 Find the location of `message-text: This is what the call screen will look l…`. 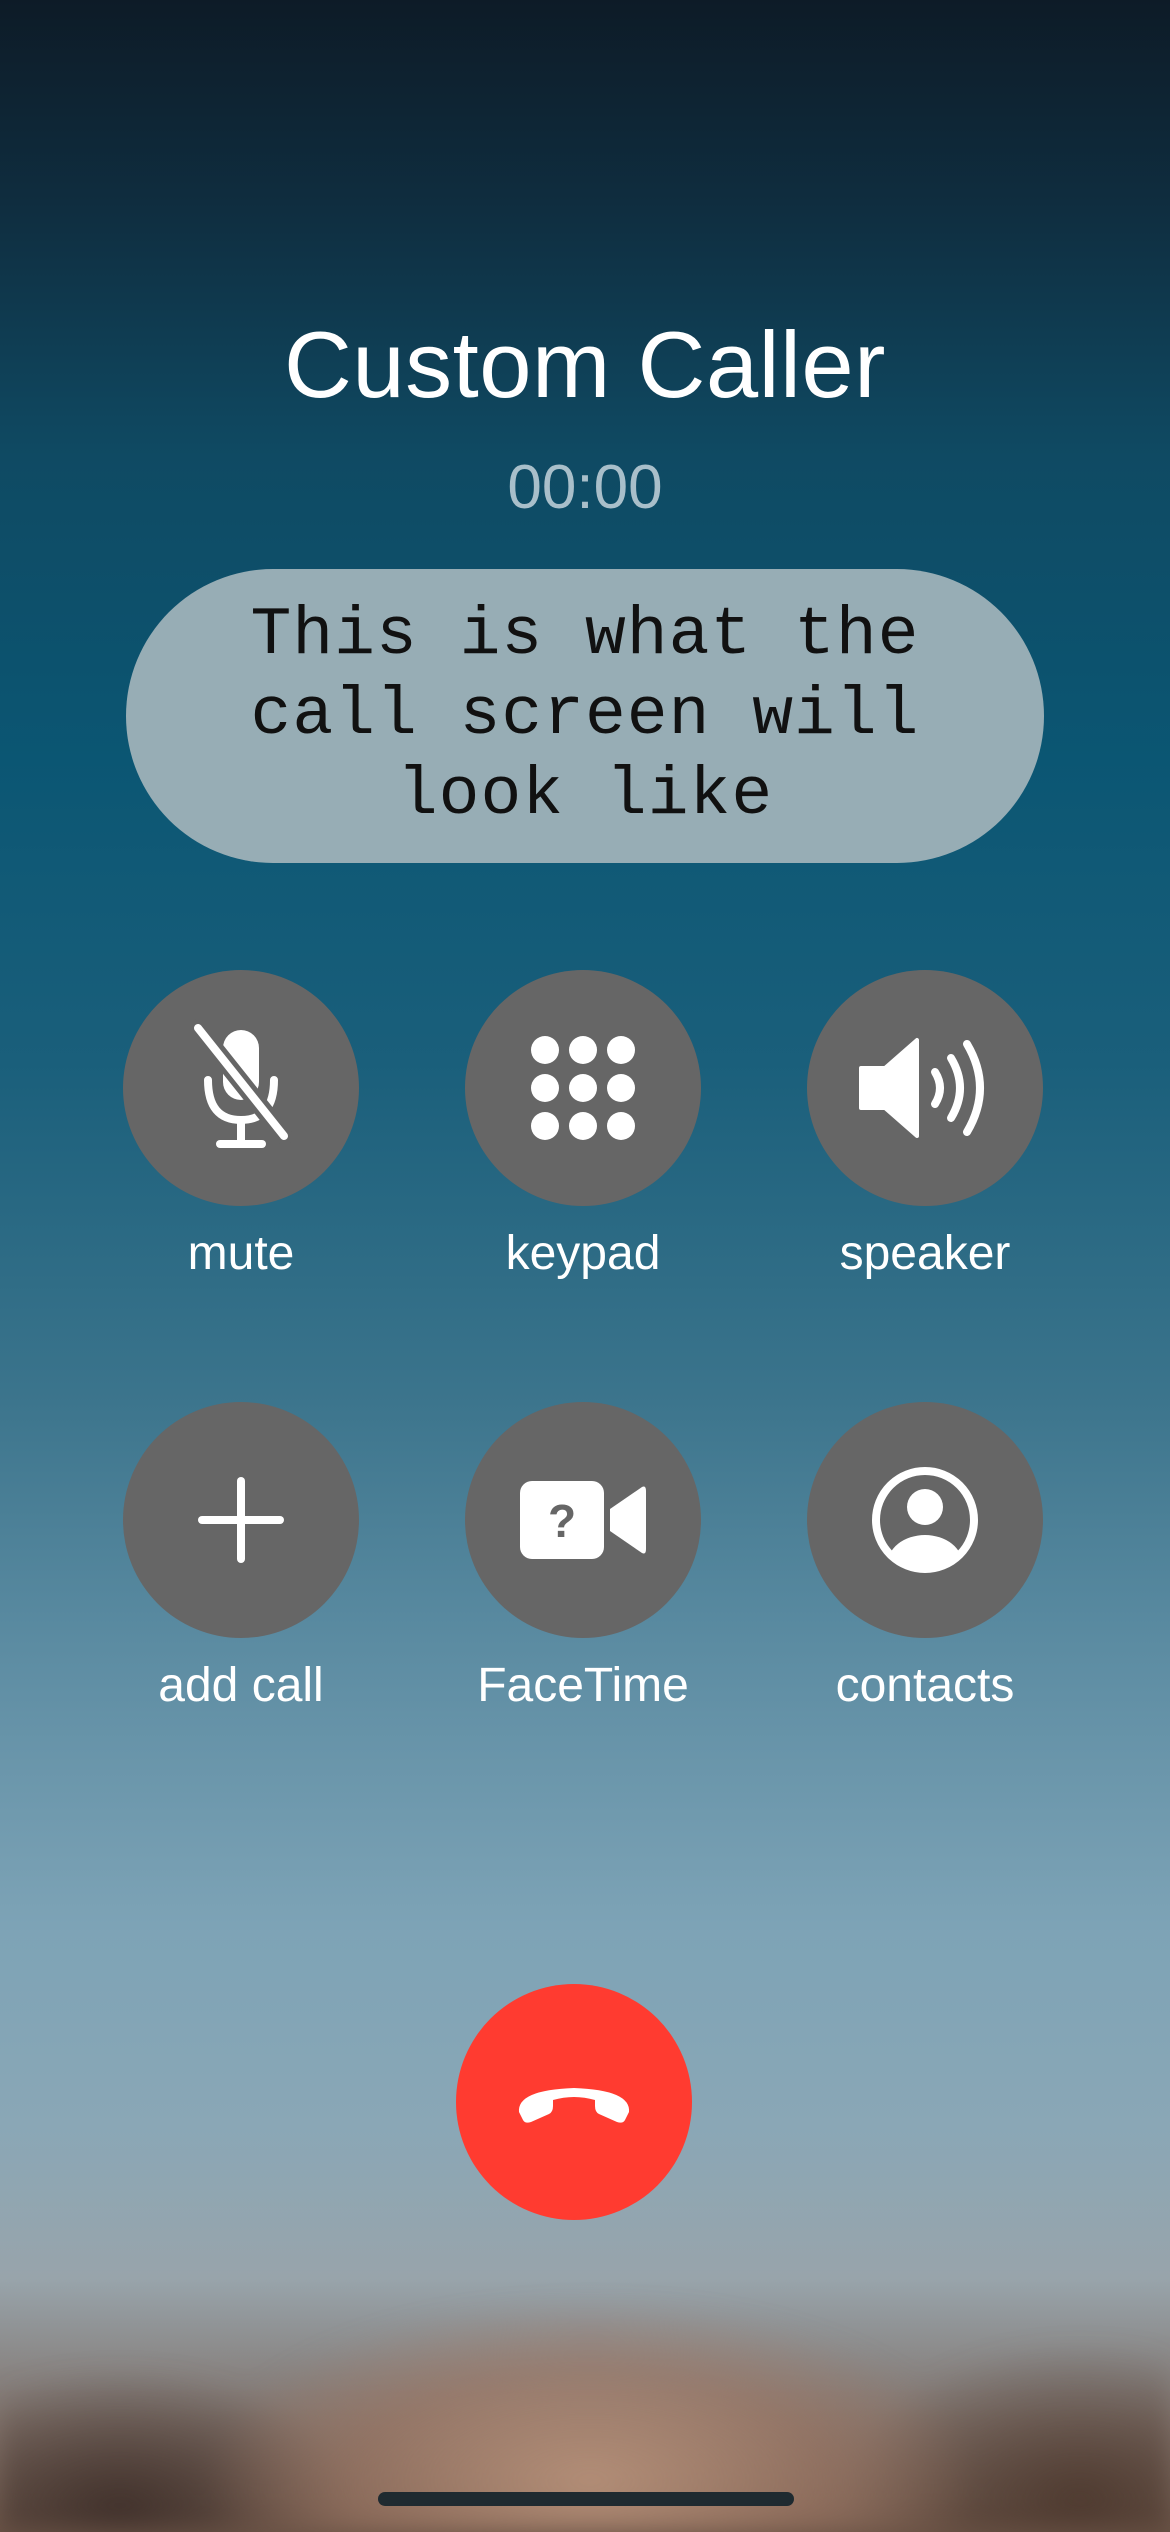

message-text: This is what the call screen will look l… is located at coordinates (585, 715).